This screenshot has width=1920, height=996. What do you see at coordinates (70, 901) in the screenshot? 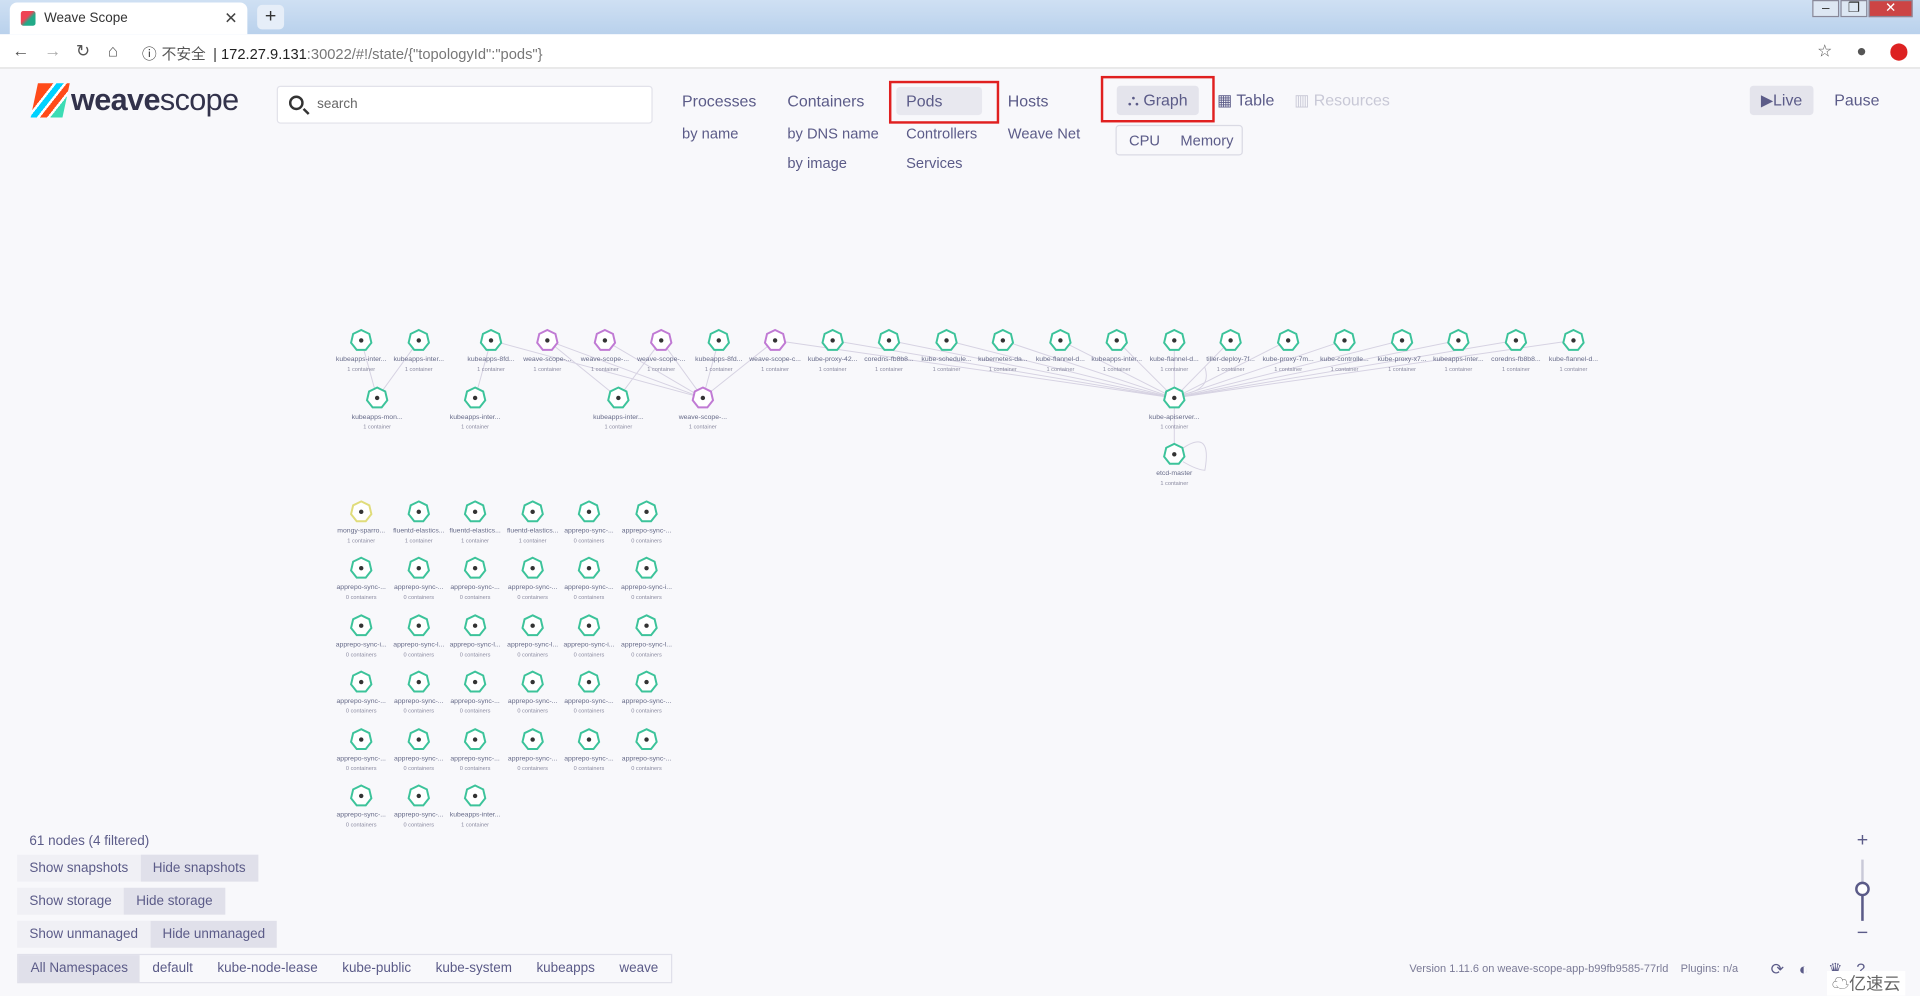
I see `show-storage-button: Show storage` at bounding box center [70, 901].